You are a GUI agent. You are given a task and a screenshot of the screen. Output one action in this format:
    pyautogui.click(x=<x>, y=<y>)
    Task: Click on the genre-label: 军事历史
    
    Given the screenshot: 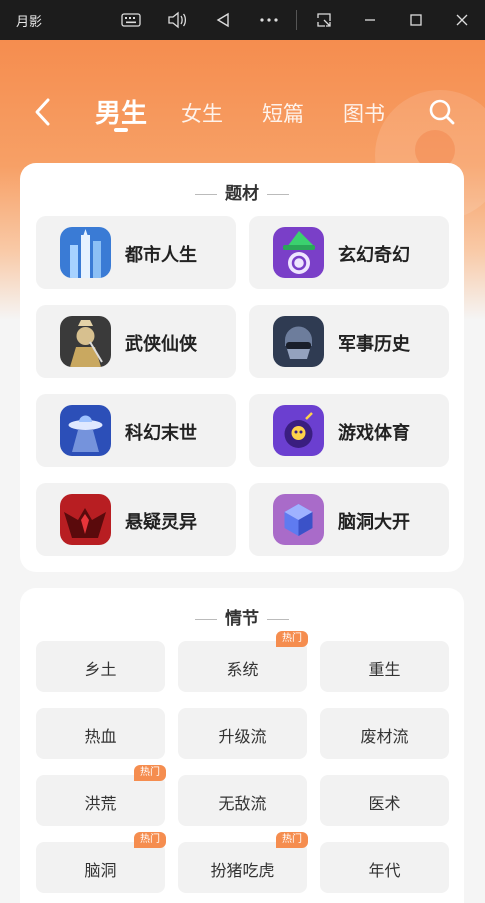 What is the action you would take?
    pyautogui.click(x=374, y=344)
    